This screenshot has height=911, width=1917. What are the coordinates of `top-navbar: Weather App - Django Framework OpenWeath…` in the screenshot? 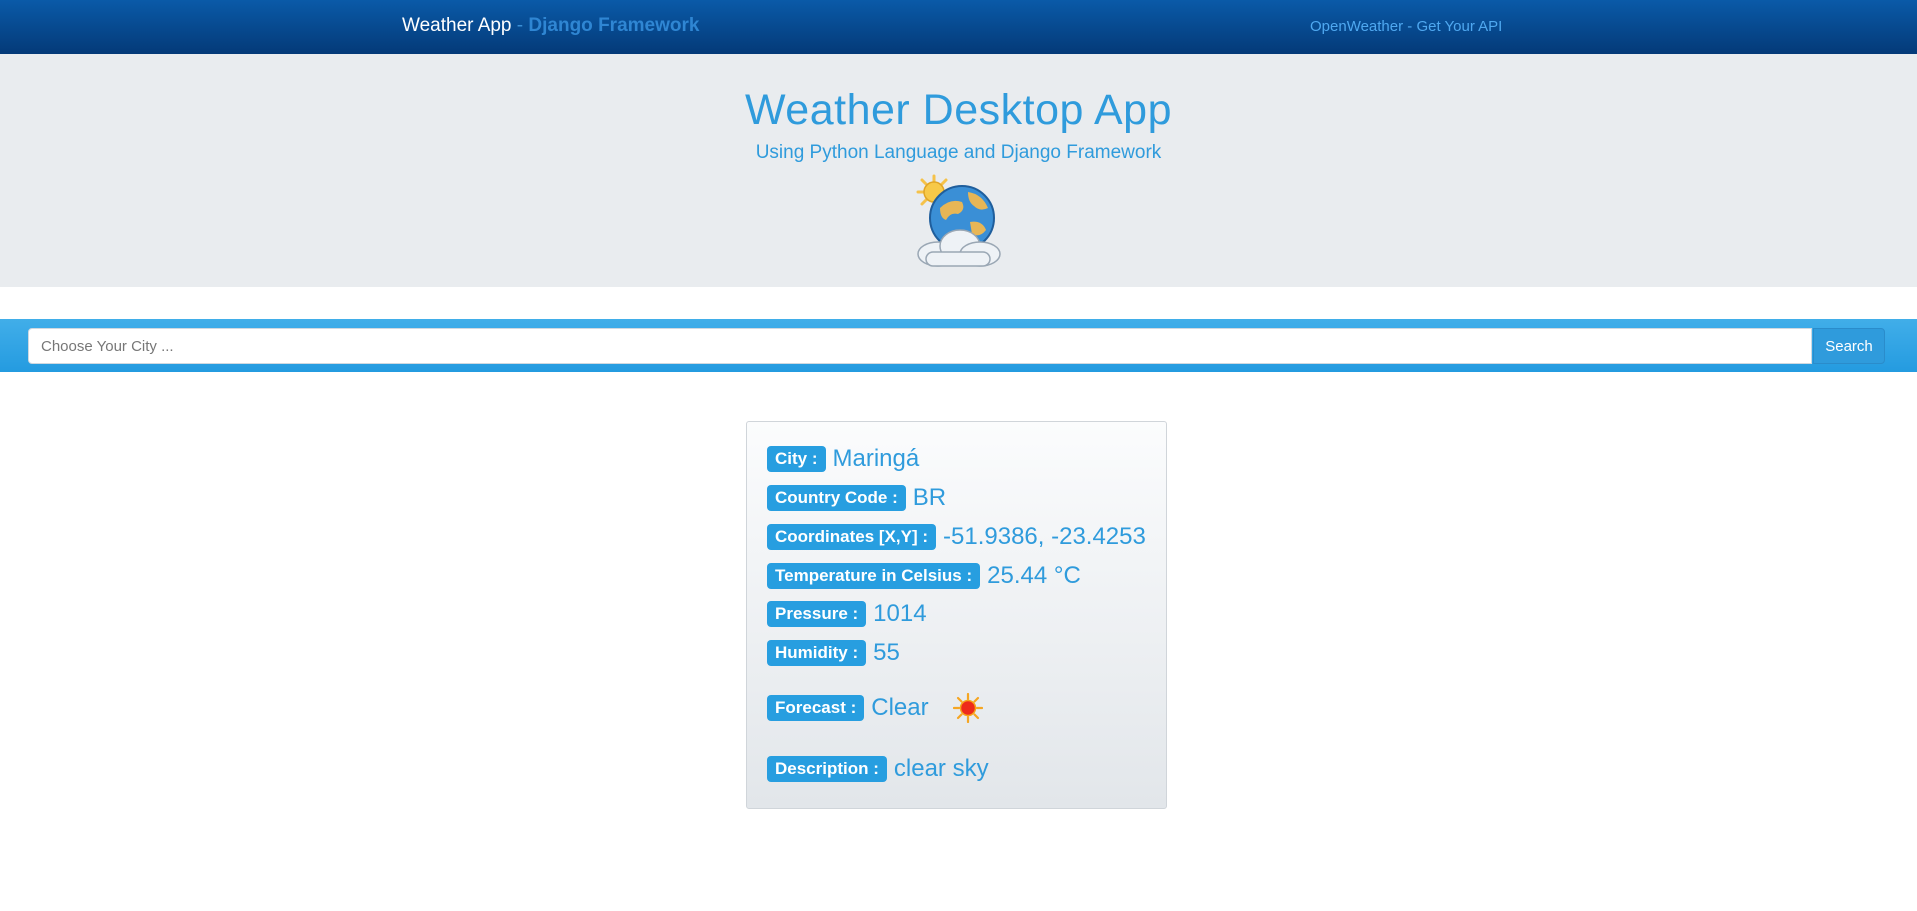 It's located at (958, 27).